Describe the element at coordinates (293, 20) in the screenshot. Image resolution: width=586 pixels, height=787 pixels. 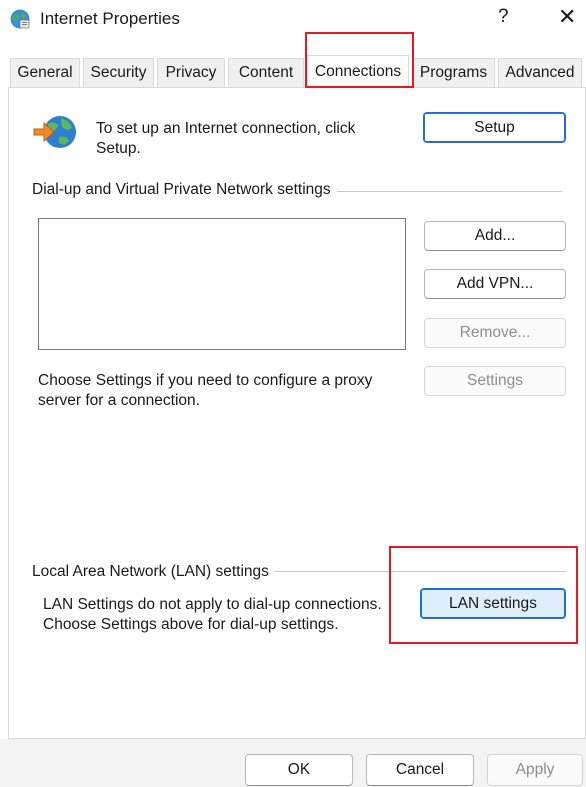
I see `title-bar: Internet Properties ? ✕` at that location.